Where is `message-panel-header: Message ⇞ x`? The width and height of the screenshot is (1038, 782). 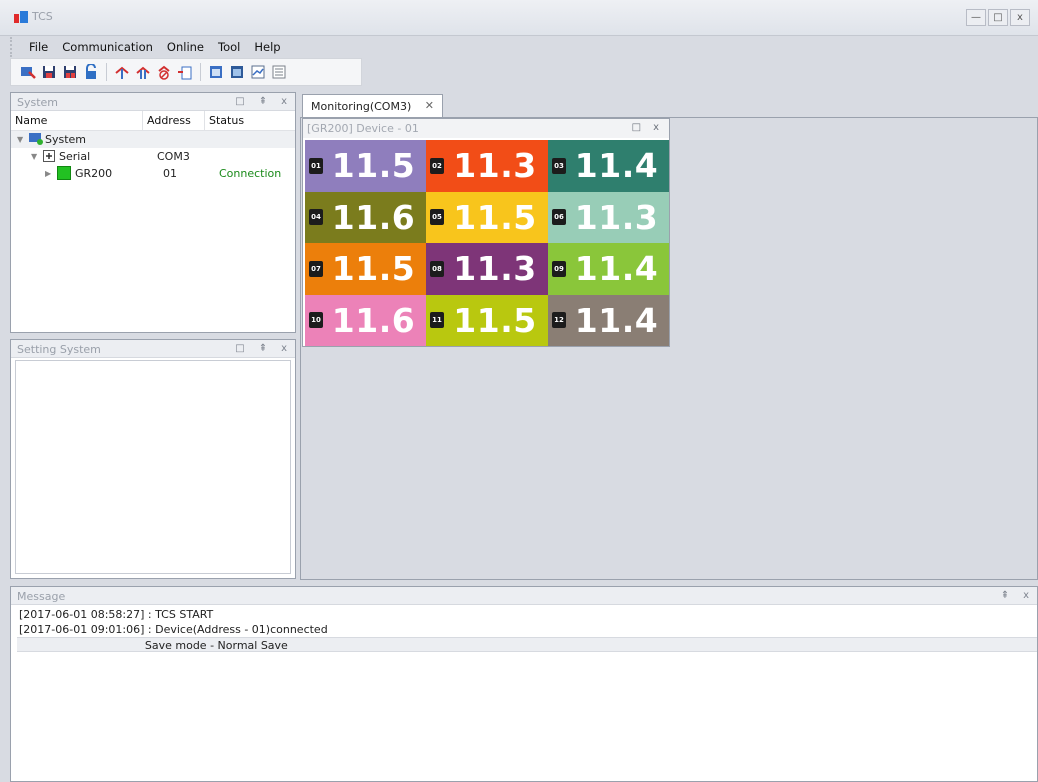
message-panel-header: Message ⇞ x is located at coordinates (524, 596).